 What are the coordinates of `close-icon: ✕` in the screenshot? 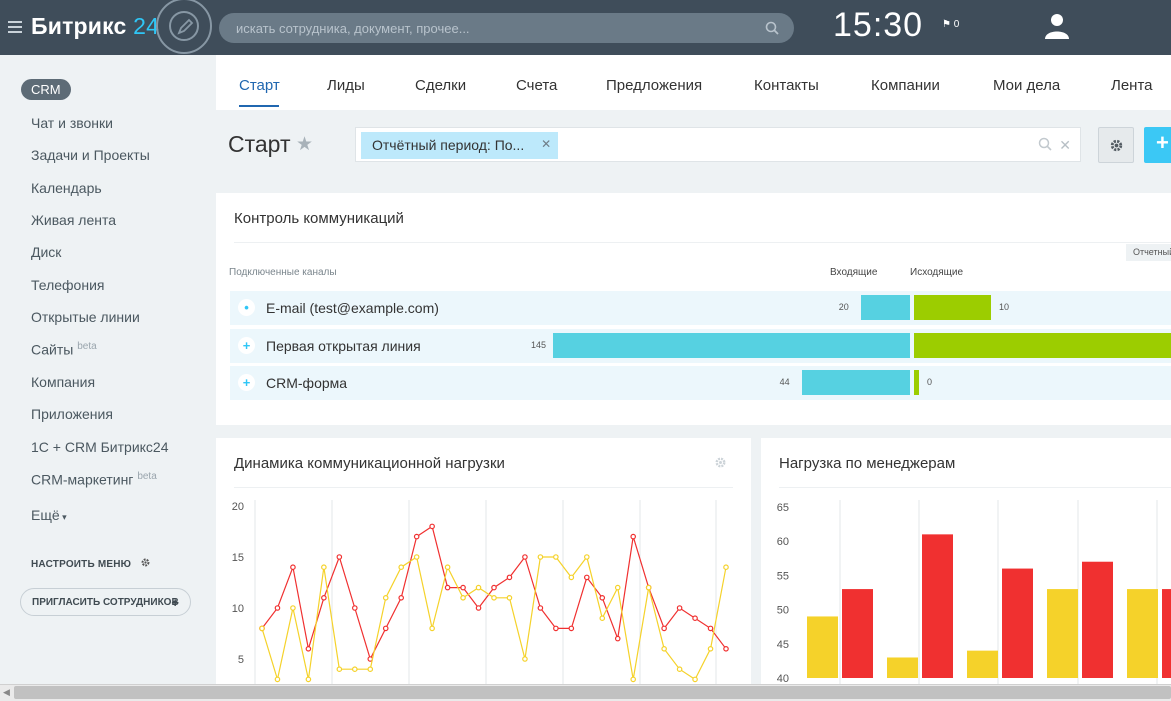 It's located at (546, 144).